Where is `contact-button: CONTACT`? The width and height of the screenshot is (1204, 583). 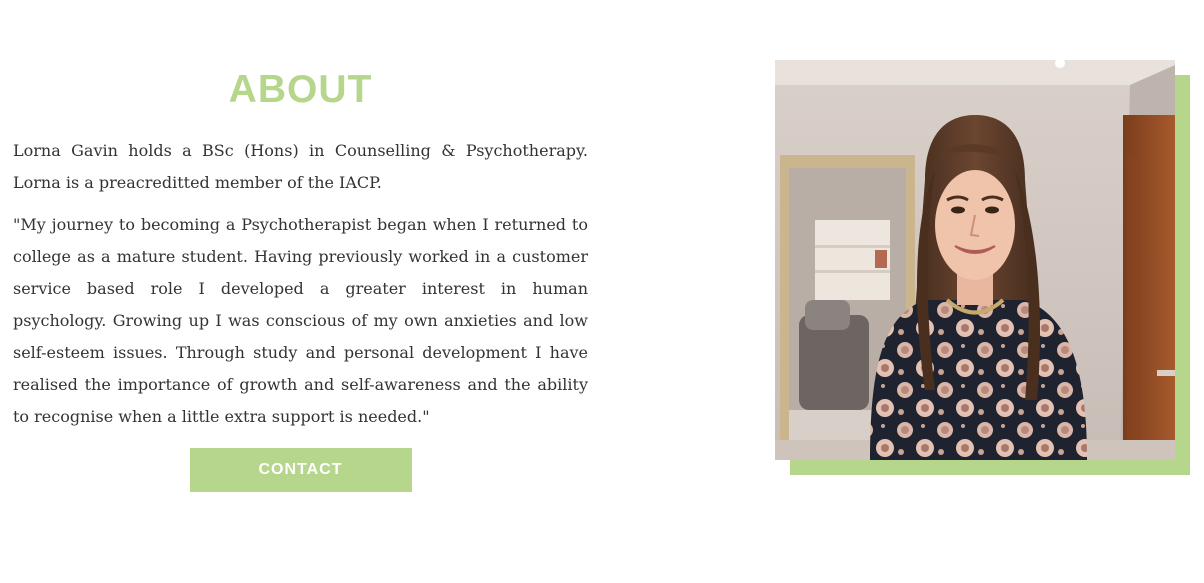 contact-button: CONTACT is located at coordinates (300, 470).